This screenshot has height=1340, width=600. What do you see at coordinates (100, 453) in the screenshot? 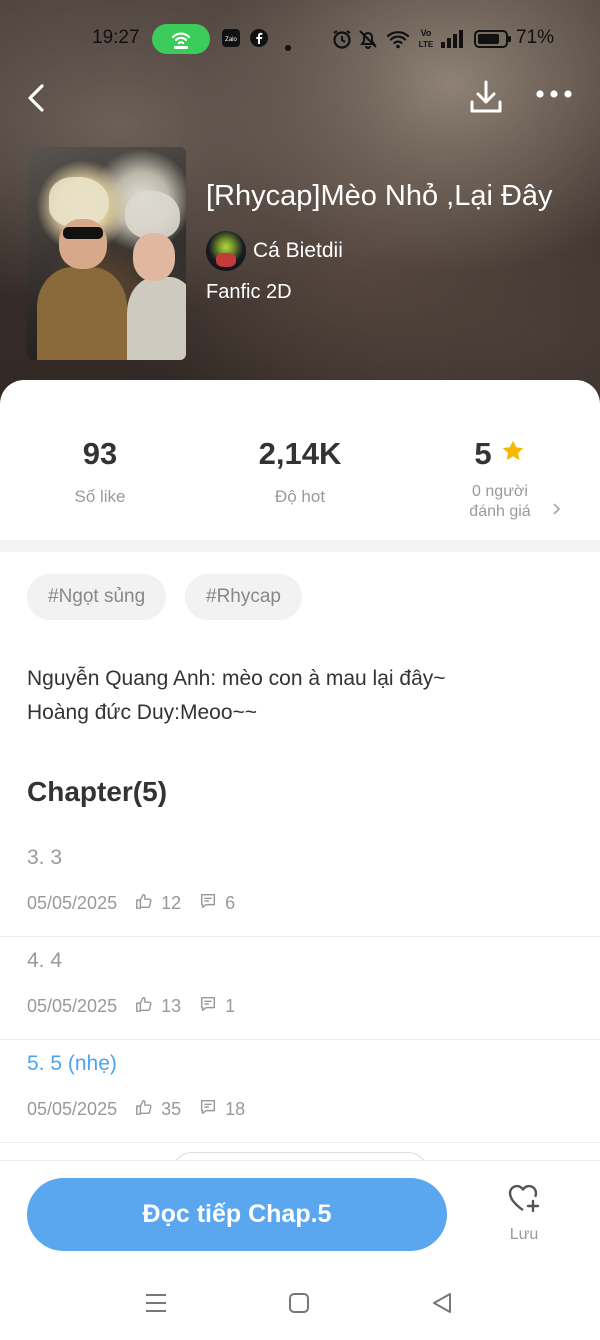
I see `likes-value: 93` at bounding box center [100, 453].